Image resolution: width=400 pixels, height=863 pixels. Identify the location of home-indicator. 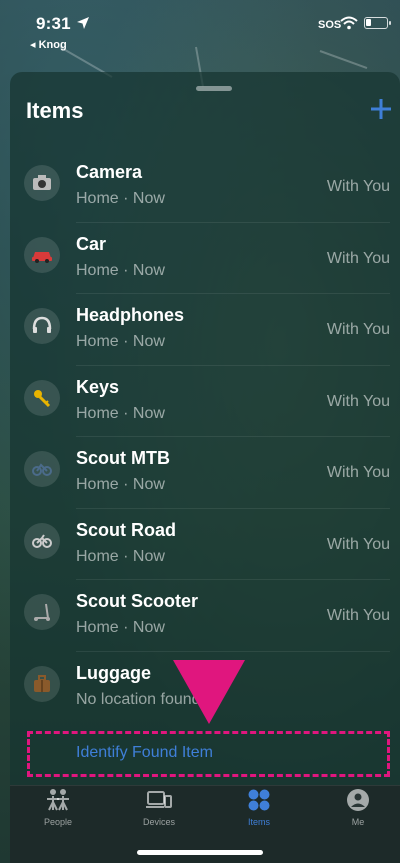
(200, 852).